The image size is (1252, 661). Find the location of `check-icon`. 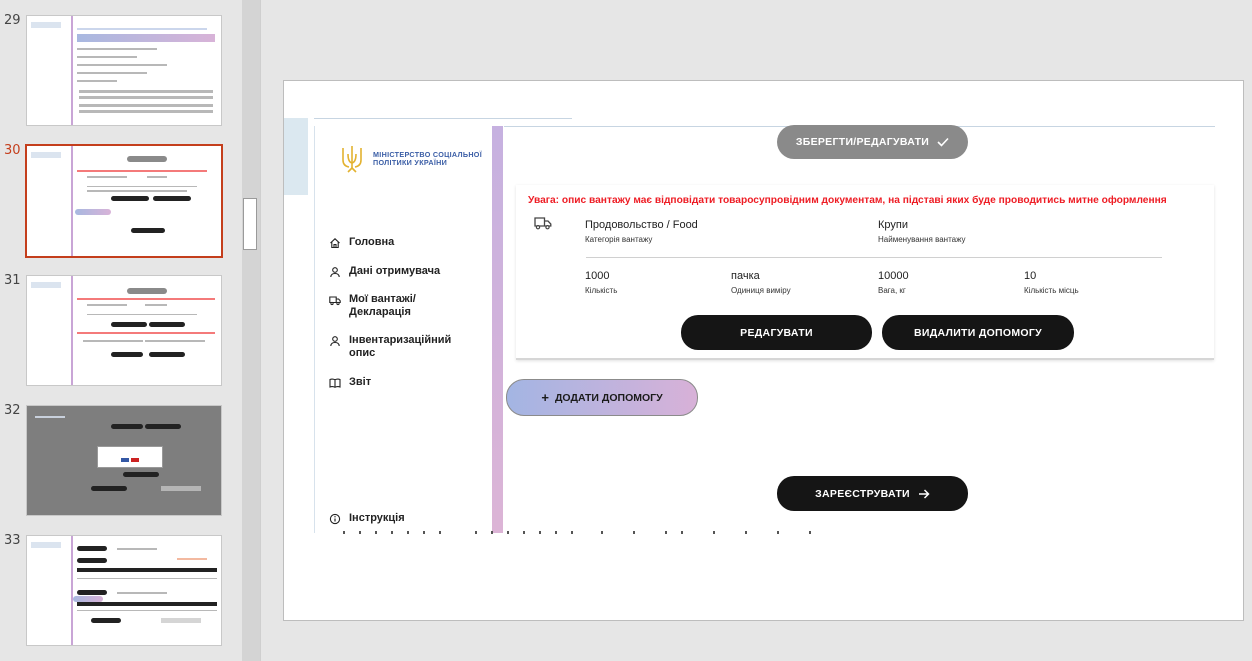

check-icon is located at coordinates (943, 142).